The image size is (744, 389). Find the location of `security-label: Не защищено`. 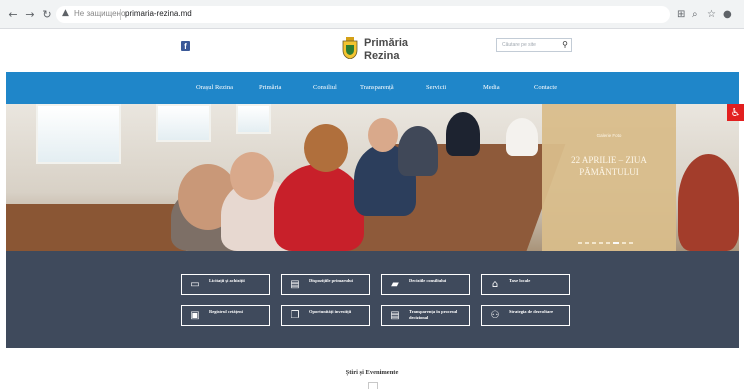

security-label: Не защищено is located at coordinates (100, 13).